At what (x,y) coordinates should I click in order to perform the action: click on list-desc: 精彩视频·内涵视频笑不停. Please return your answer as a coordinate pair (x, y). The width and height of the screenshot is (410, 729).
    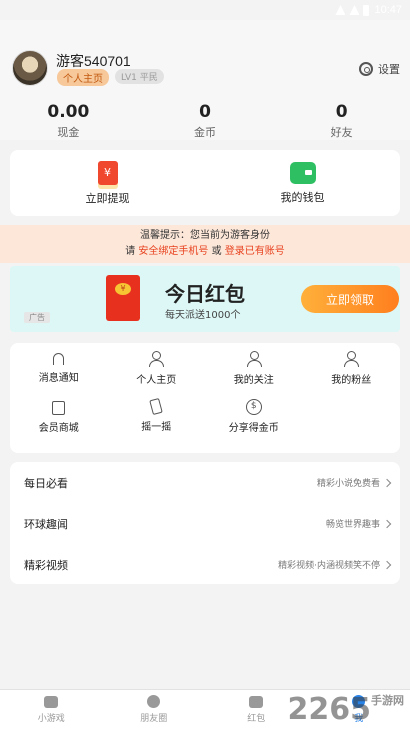
    Looking at the image, I should click on (329, 566).